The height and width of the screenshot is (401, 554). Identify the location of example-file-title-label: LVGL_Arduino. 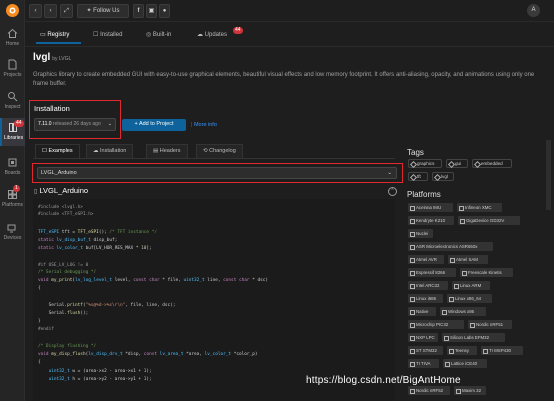
(64, 190).